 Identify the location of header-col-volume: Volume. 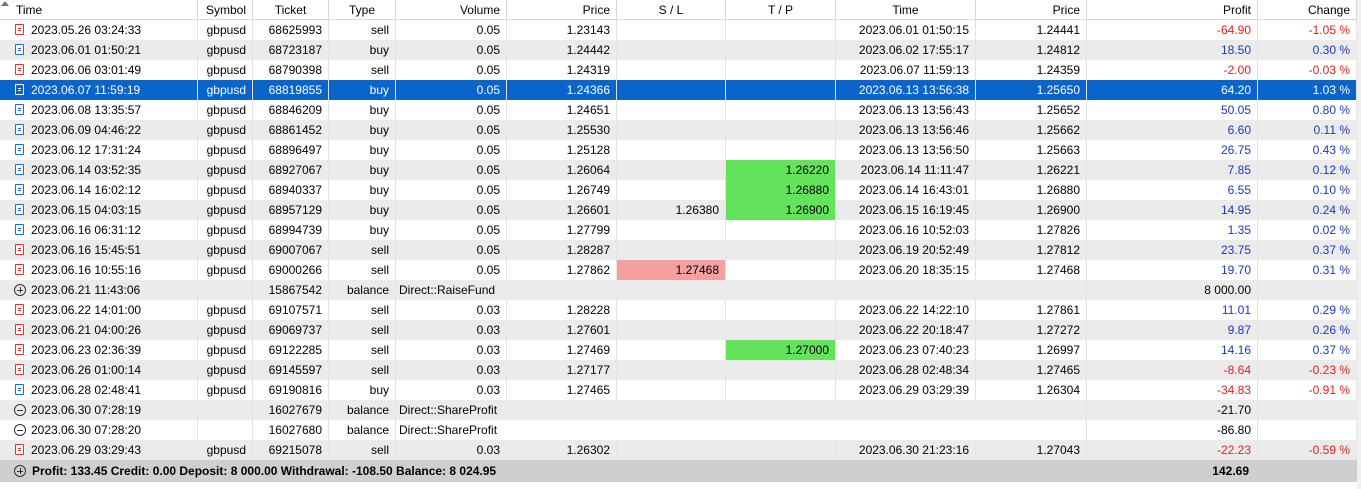
(451, 10).